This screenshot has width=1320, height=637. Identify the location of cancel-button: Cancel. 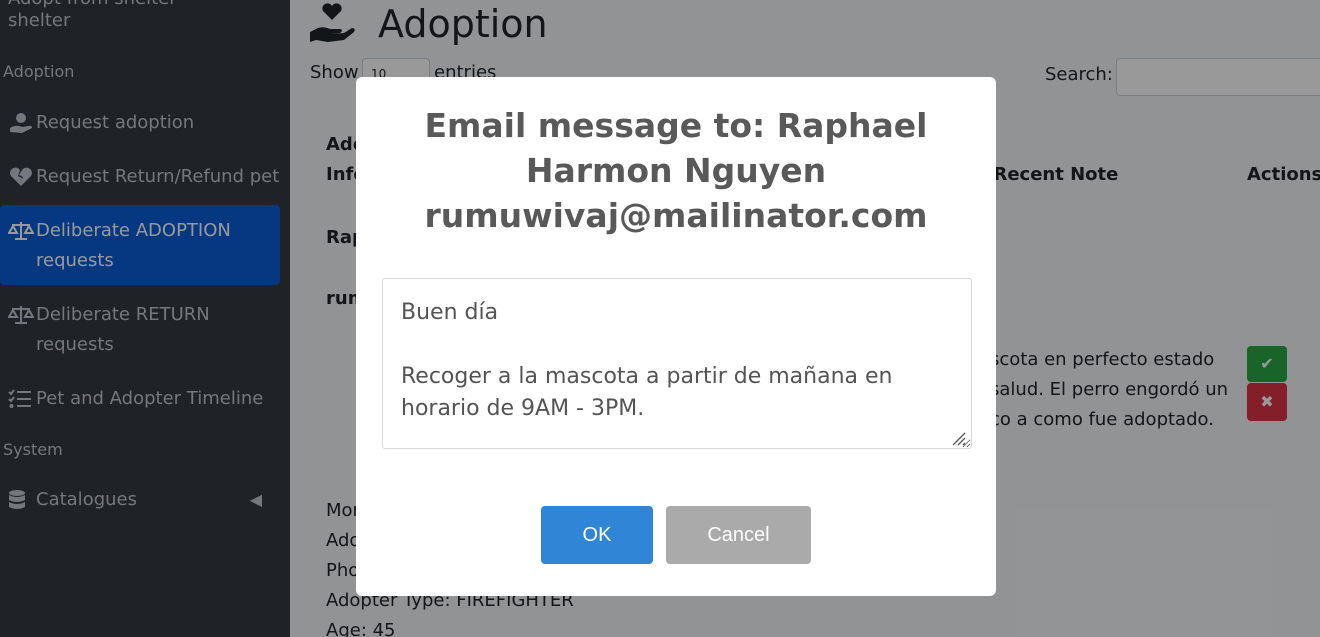
(738, 535).